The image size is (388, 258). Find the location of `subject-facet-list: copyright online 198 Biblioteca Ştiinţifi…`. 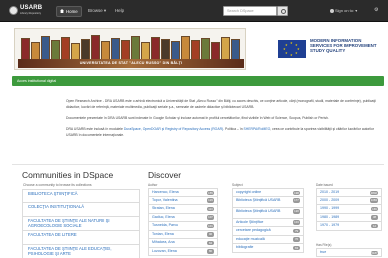

subject-facet-list: copyright online 198 Biblioteca Ştiinţifi… is located at coordinates (268, 220).